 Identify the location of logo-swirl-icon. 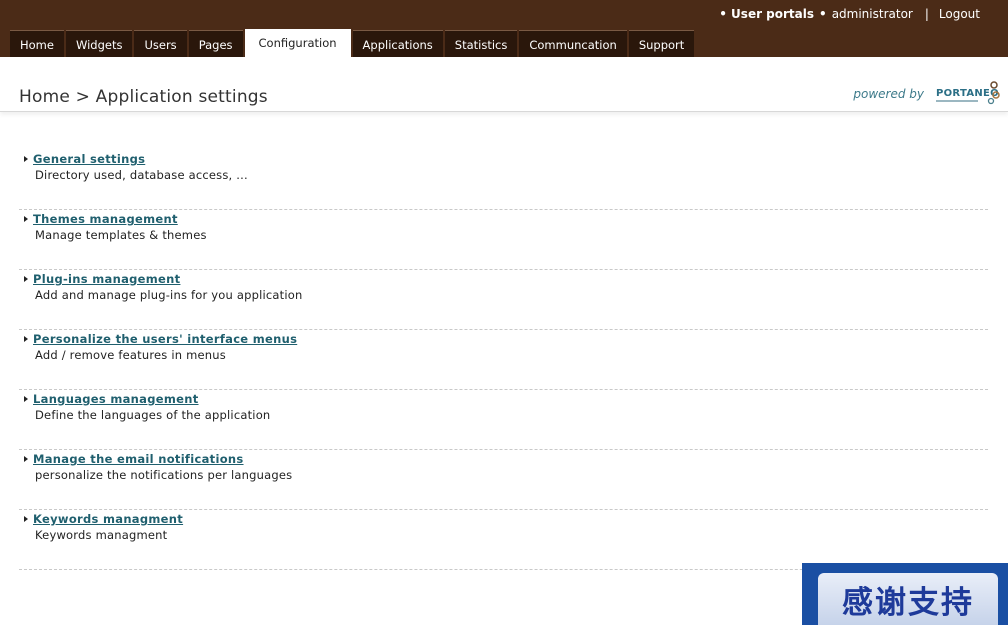
(993, 93).